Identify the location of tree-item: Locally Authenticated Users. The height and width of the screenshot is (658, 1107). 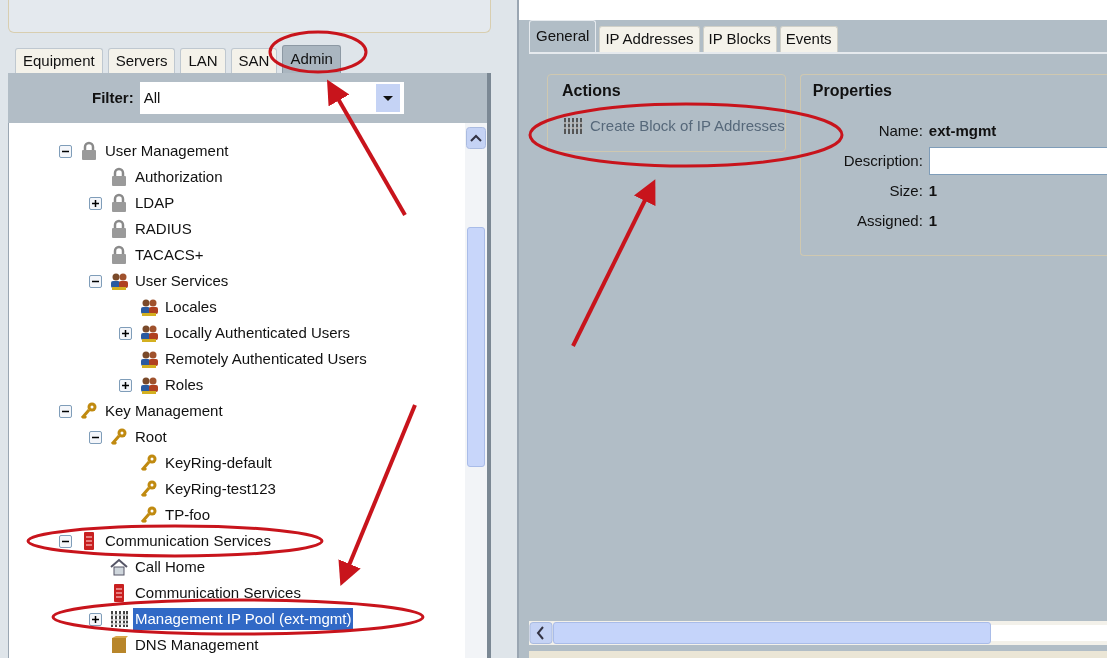
(258, 333).